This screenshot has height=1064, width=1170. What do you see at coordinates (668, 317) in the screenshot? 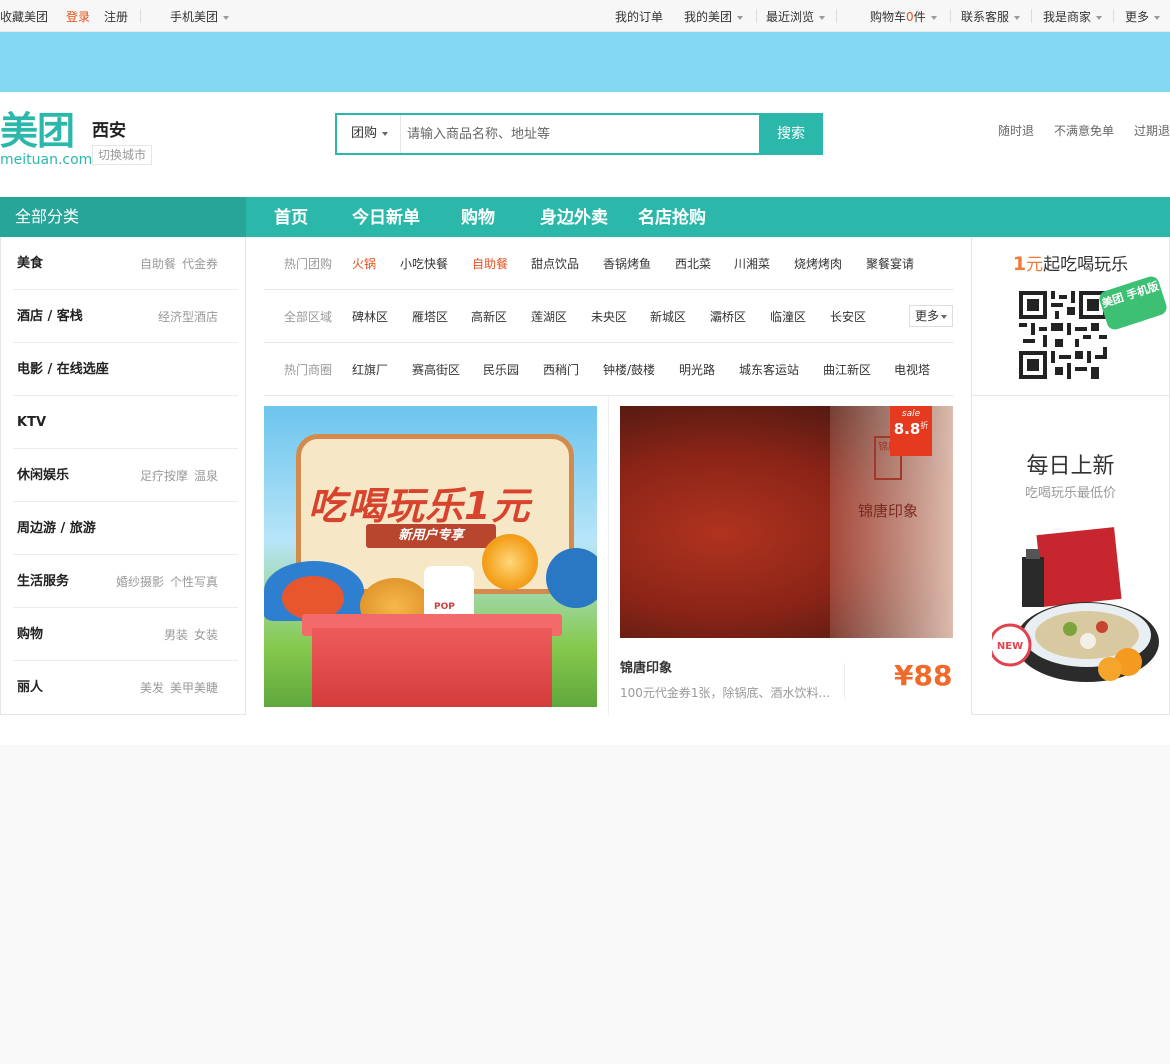
I see `filter-option: 新城区` at bounding box center [668, 317].